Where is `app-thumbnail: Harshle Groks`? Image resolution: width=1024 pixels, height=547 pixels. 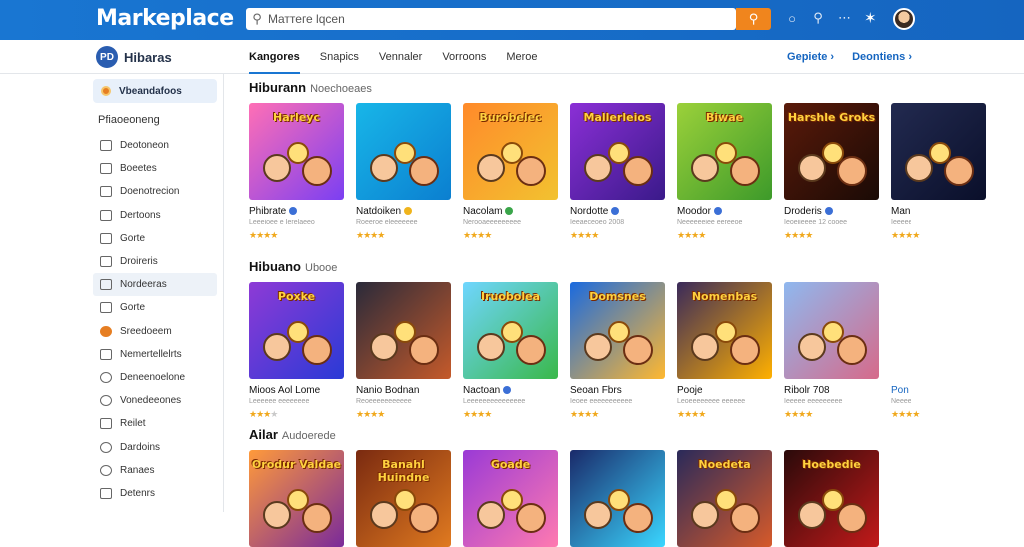 app-thumbnail: Harshle Groks is located at coordinates (831, 151).